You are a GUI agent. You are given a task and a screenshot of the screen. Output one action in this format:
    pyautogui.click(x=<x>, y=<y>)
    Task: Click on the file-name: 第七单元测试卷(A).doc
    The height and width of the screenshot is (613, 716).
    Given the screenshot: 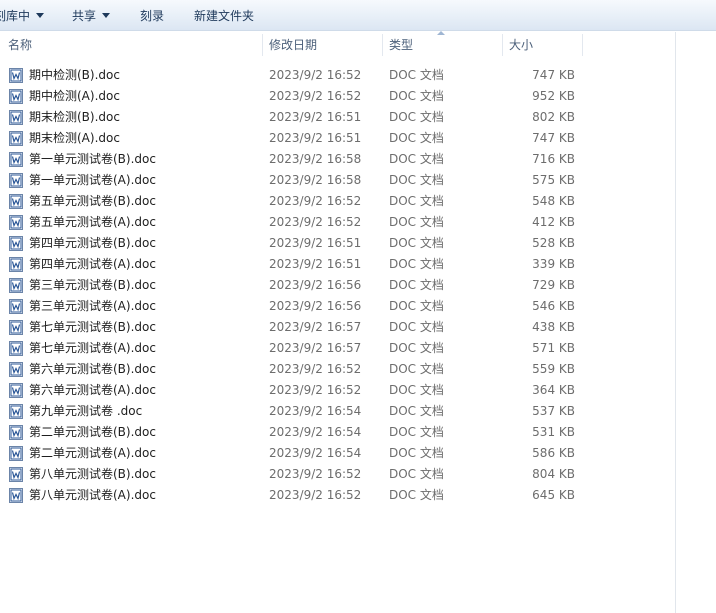 What is the action you would take?
    pyautogui.click(x=92, y=348)
    